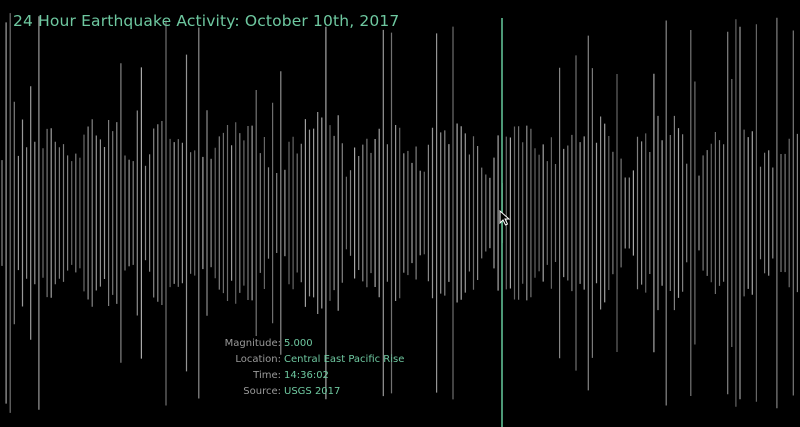  What do you see at coordinates (306, 375) in the screenshot?
I see `time-value: 14:36:02` at bounding box center [306, 375].